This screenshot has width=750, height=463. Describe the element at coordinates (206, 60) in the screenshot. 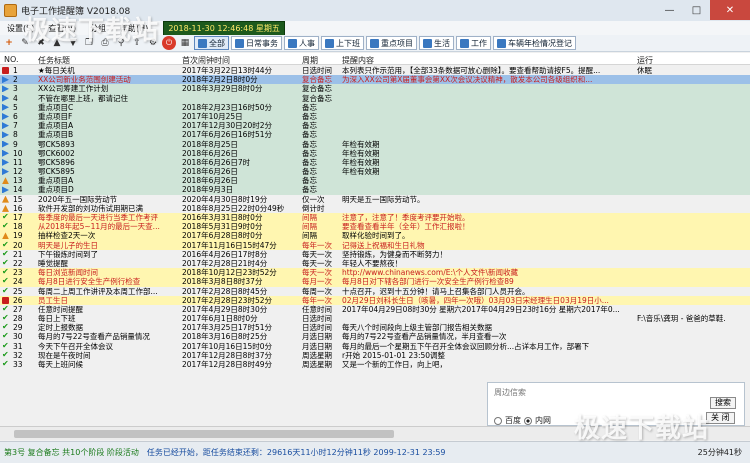

I see `col-first-alarm: 首次闹钟时间` at that location.